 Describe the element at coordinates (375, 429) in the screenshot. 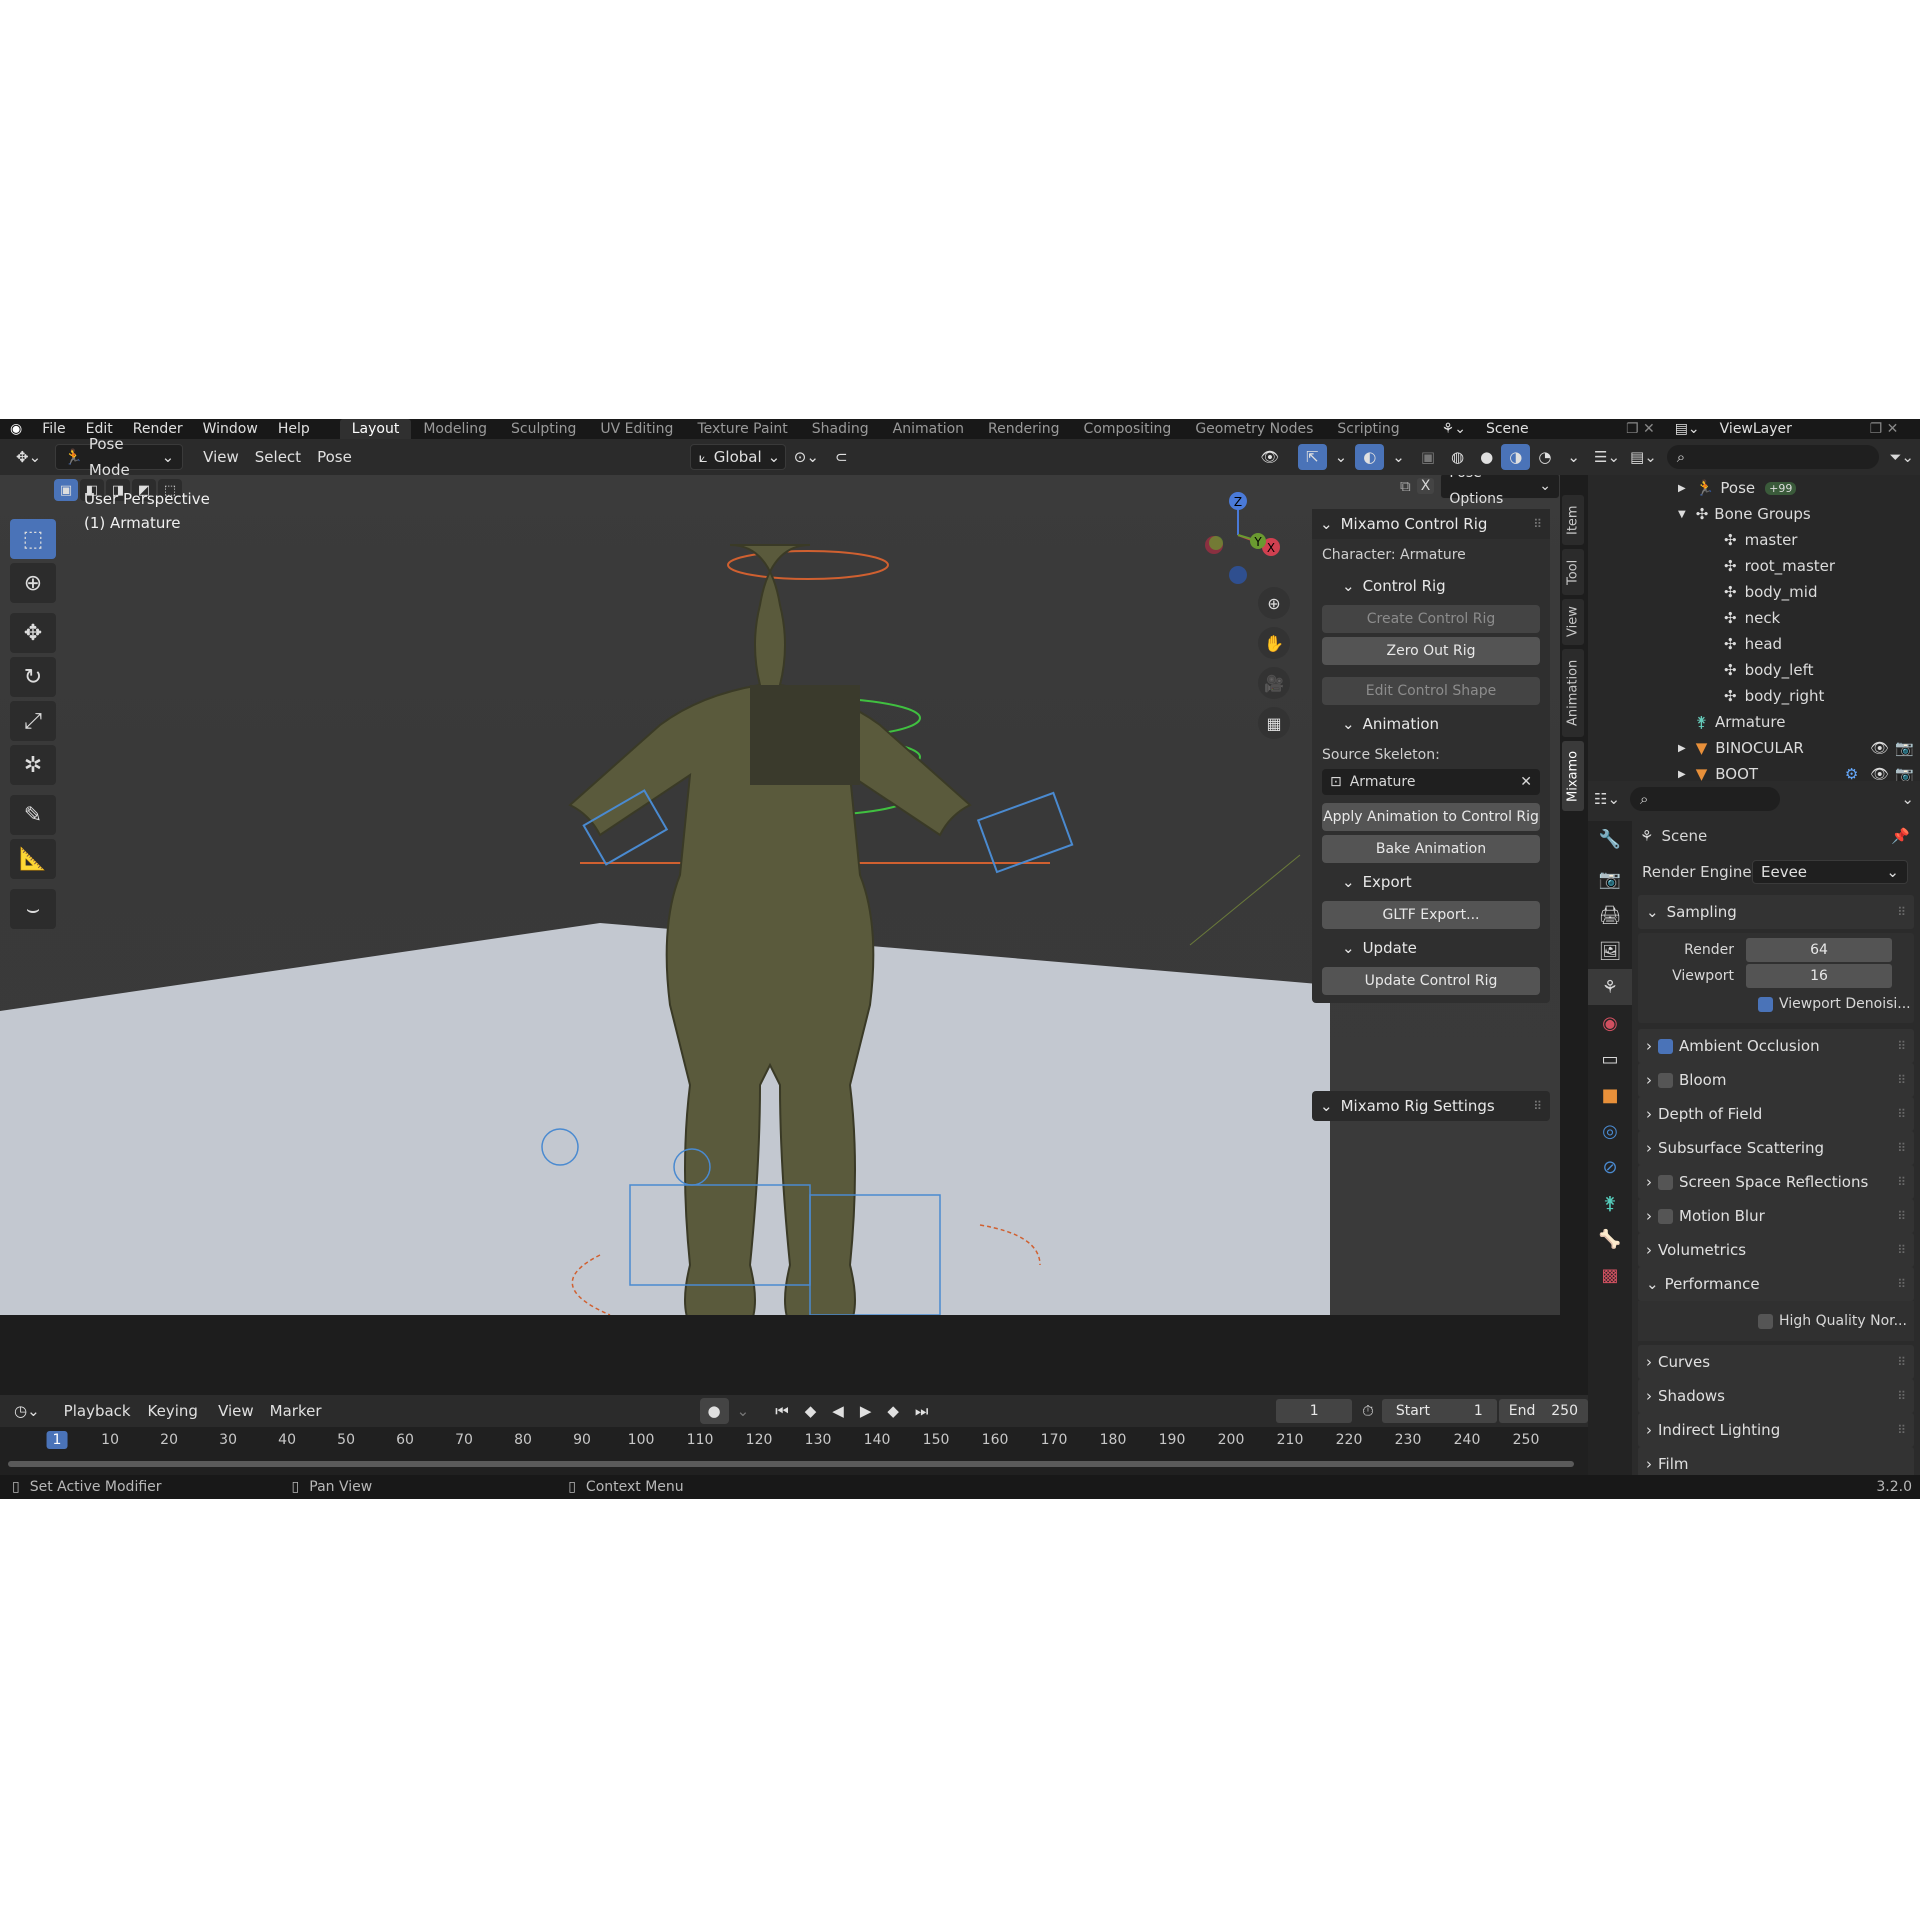

I see `tab-layout: Layout` at that location.